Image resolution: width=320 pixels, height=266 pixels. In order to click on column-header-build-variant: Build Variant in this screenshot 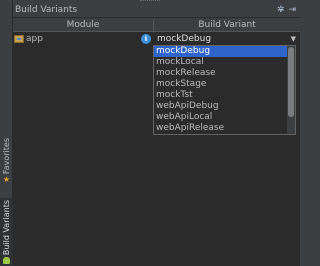, I will do `click(226, 25)`.